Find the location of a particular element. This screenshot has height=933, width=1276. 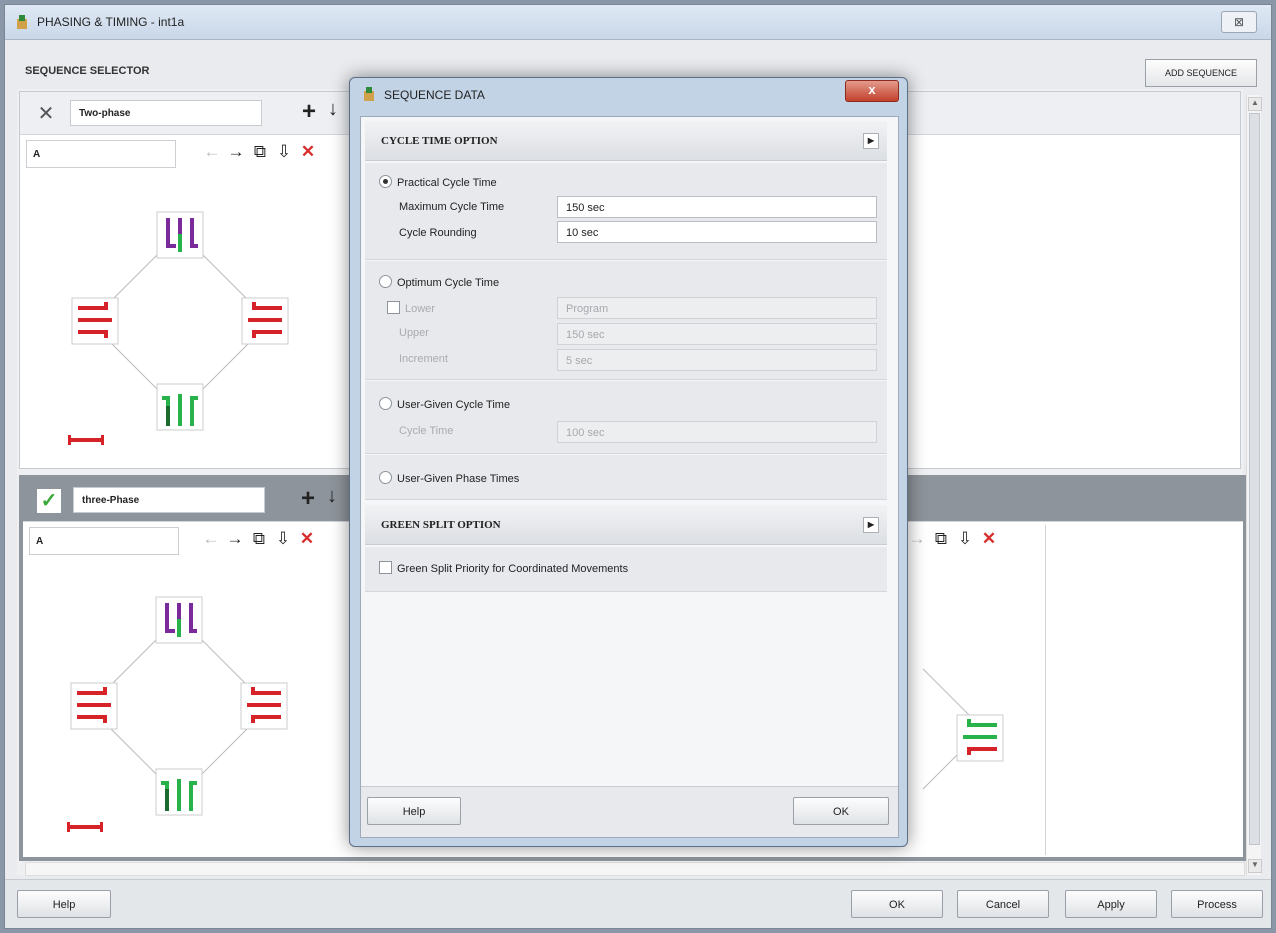

vertical-scrollbar: ▲ ▼ is located at coordinates (1254, 485).